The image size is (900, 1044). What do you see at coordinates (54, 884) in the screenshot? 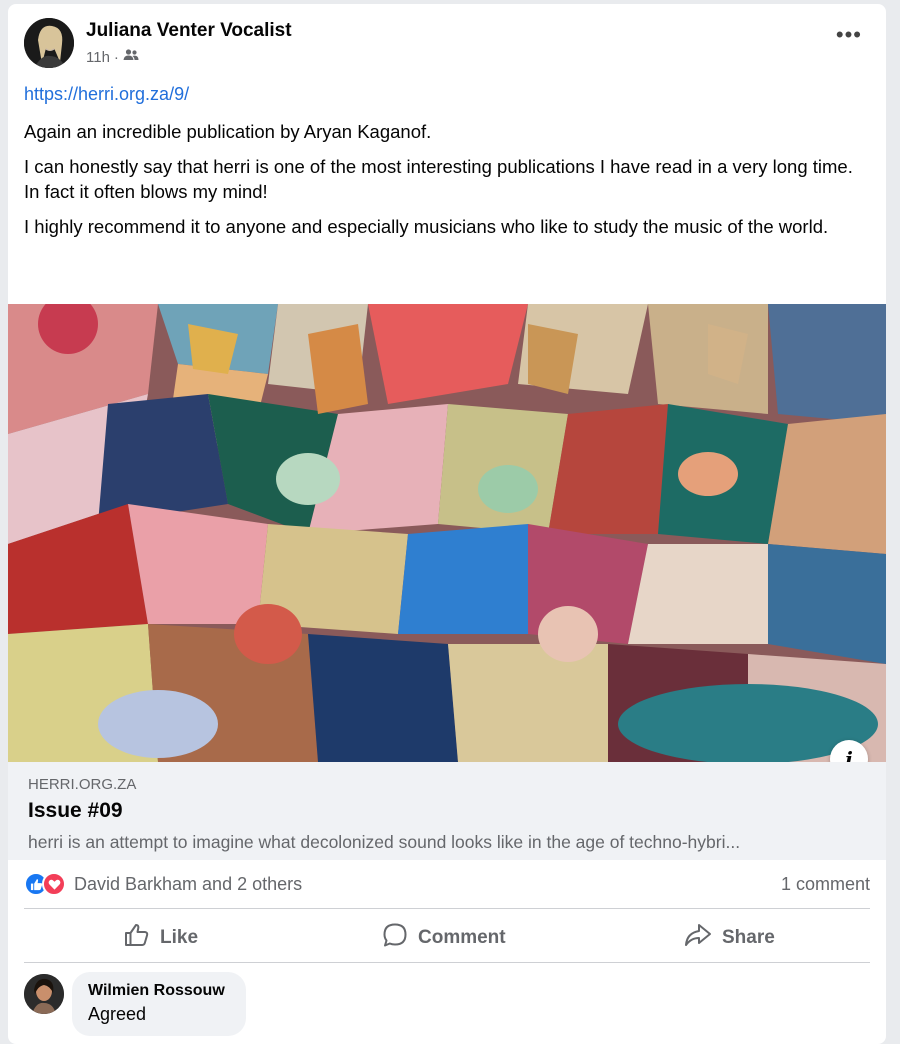
I see `love-icon` at bounding box center [54, 884].